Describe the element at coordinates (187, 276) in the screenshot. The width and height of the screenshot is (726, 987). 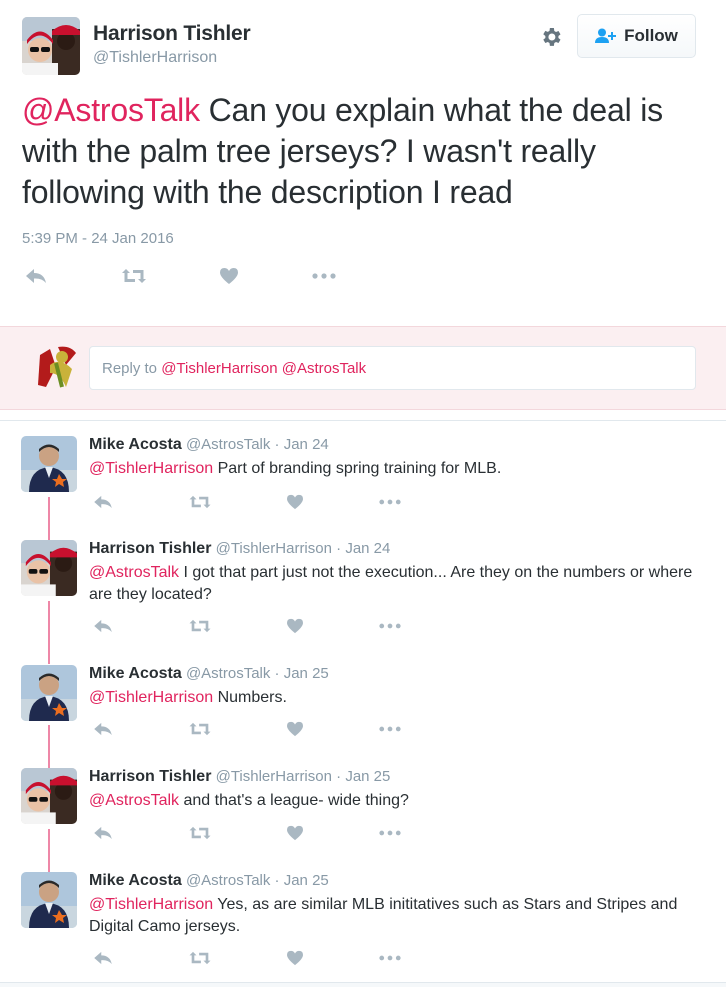
I see `tweet-actions` at that location.